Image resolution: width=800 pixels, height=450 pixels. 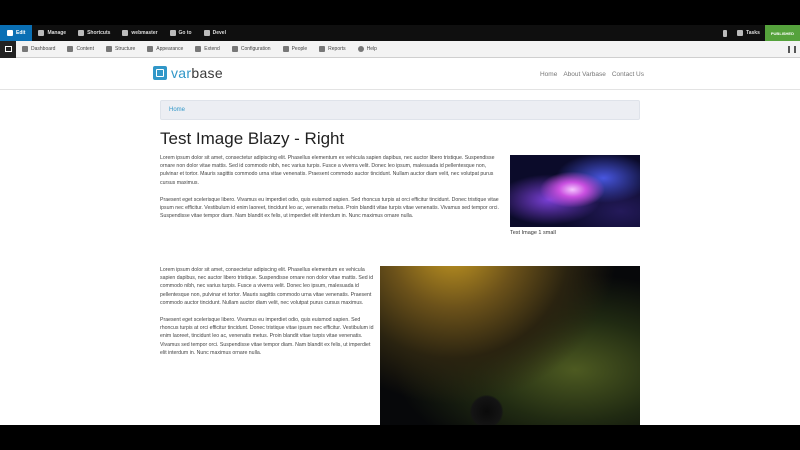 I want to click on home-button, so click(x=8, y=49).